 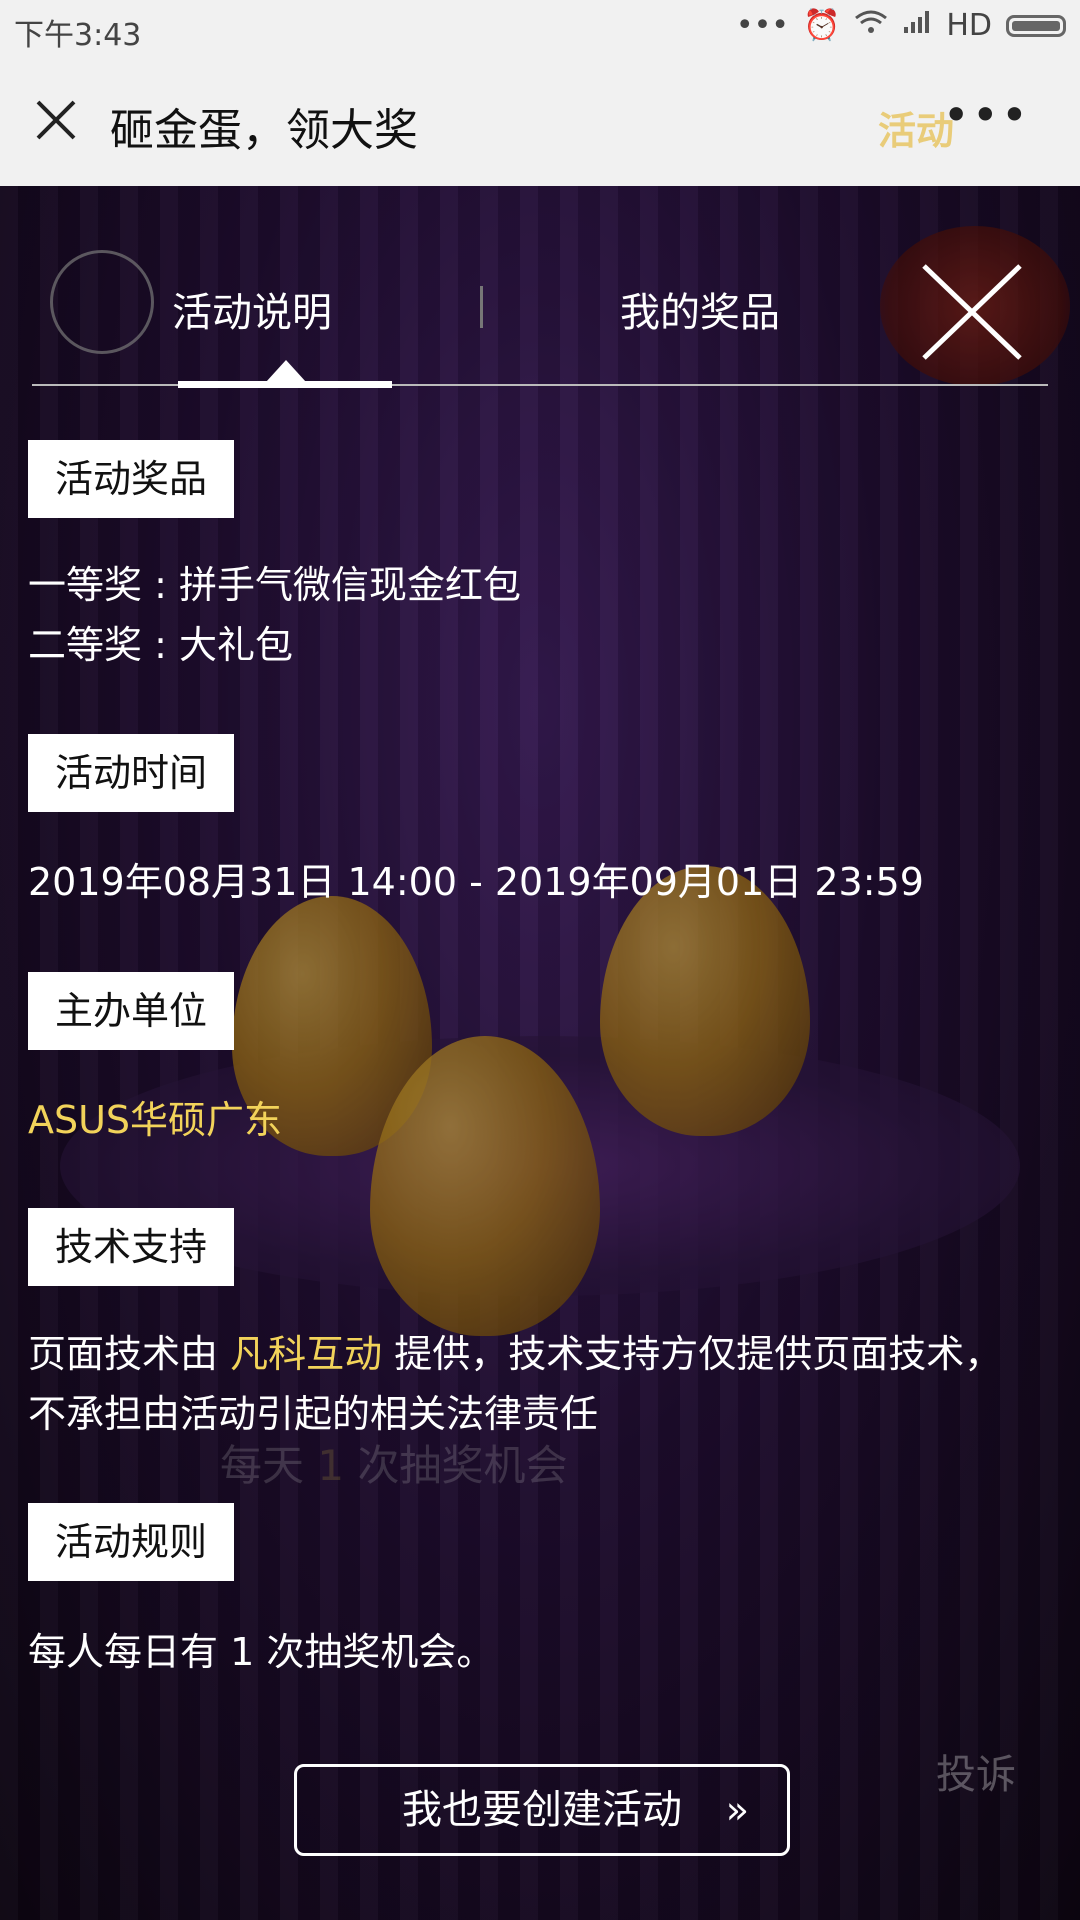 I want to click on activity-time-value: 2019年08月31日 14:00 - 2019年09月01日 23:59, so click(x=476, y=882).